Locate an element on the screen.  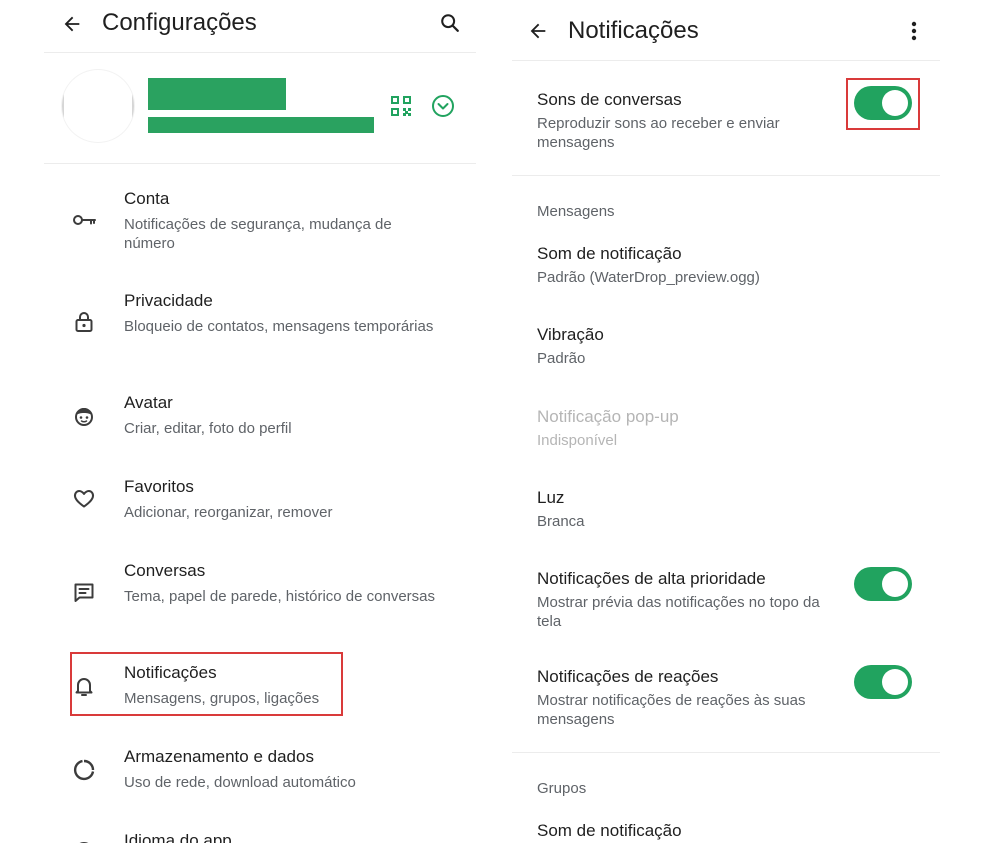
chat-icon is located at coordinates (84, 592).